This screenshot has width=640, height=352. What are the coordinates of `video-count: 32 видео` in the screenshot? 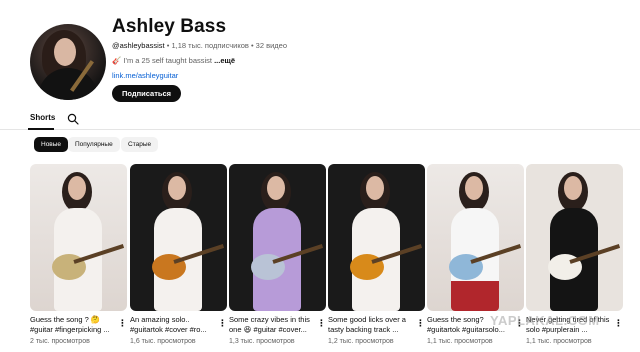 It's located at (271, 45).